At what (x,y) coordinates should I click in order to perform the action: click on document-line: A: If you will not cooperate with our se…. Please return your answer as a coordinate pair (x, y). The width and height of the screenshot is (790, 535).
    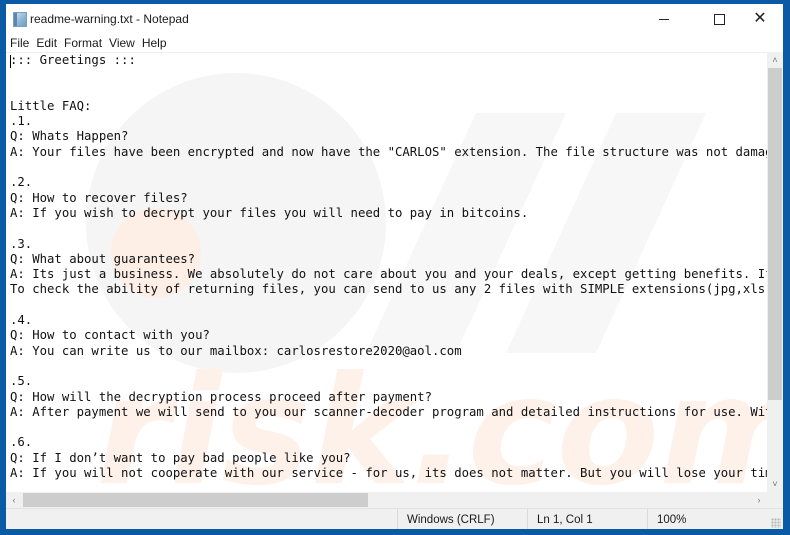
    Looking at the image, I should click on (388, 473).